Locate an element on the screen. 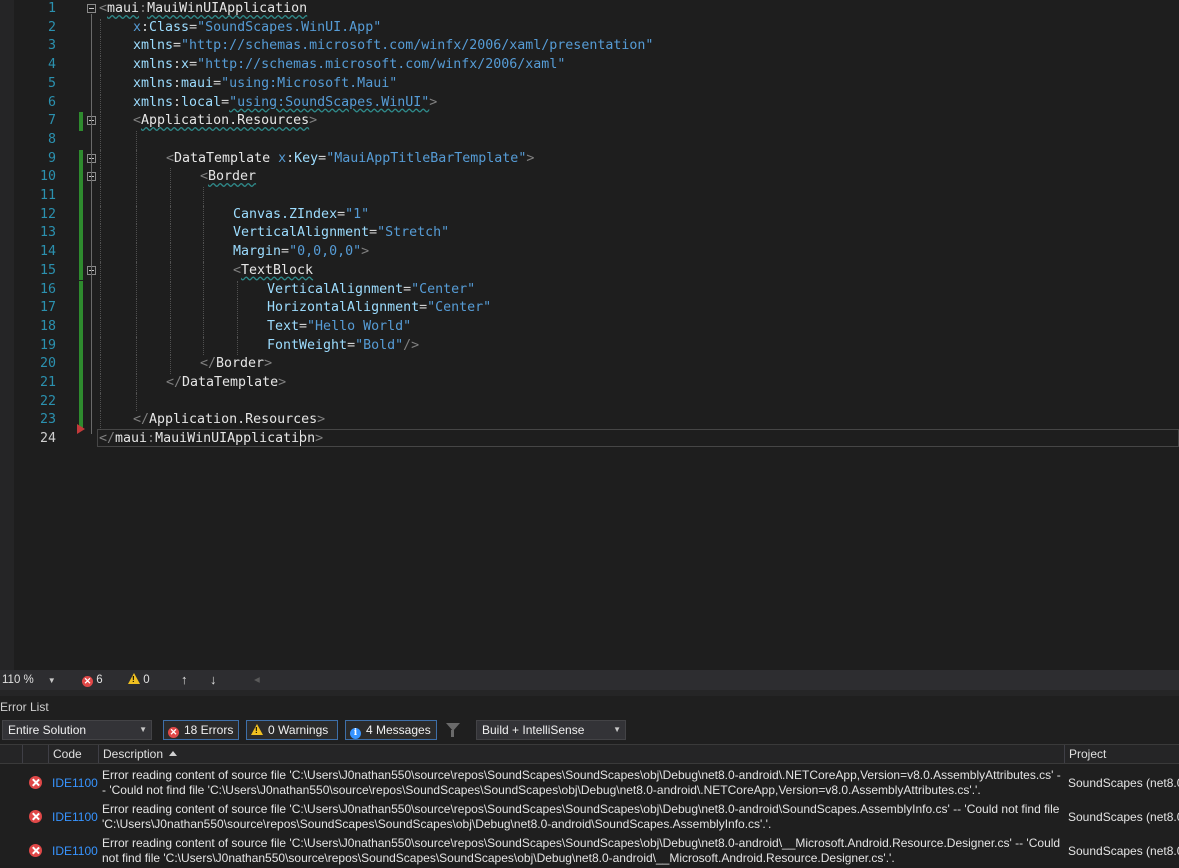 The height and width of the screenshot is (868, 1179). code-line: VerticalAlignment="Stretch" is located at coordinates (589, 234).